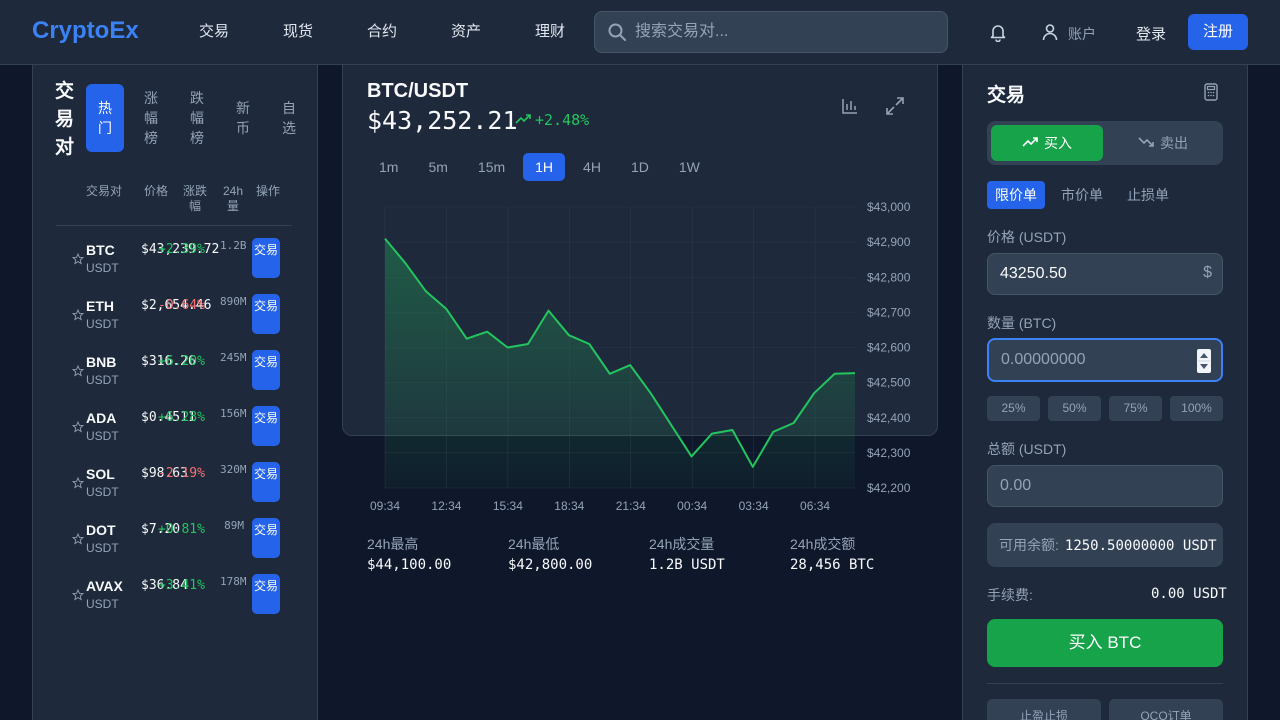 Image resolution: width=1280 pixels, height=720 pixels. I want to click on interval-4h: 4H, so click(592, 167).